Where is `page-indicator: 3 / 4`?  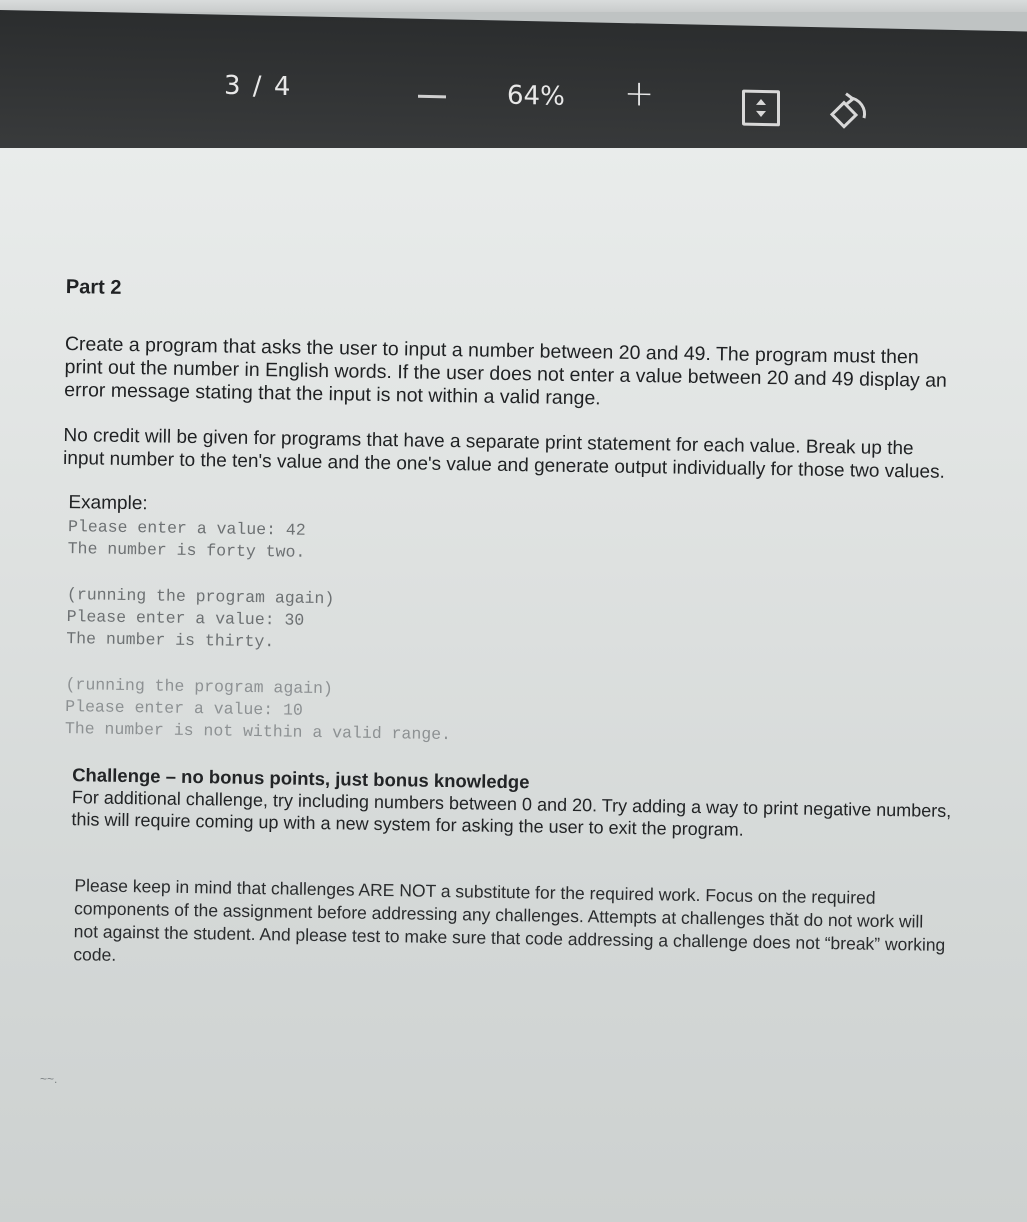 page-indicator: 3 / 4 is located at coordinates (258, 86).